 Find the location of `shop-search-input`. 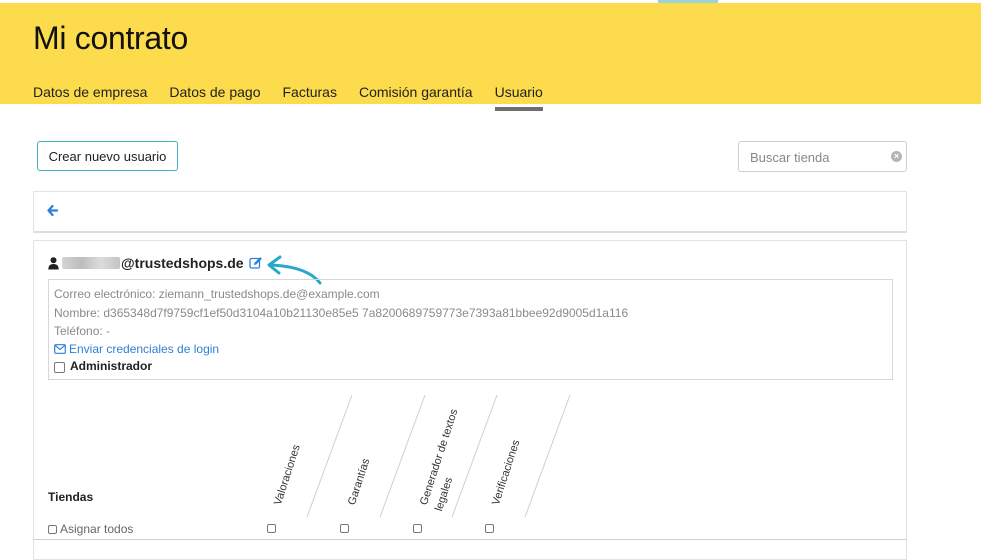

shop-search-input is located at coordinates (816, 157).